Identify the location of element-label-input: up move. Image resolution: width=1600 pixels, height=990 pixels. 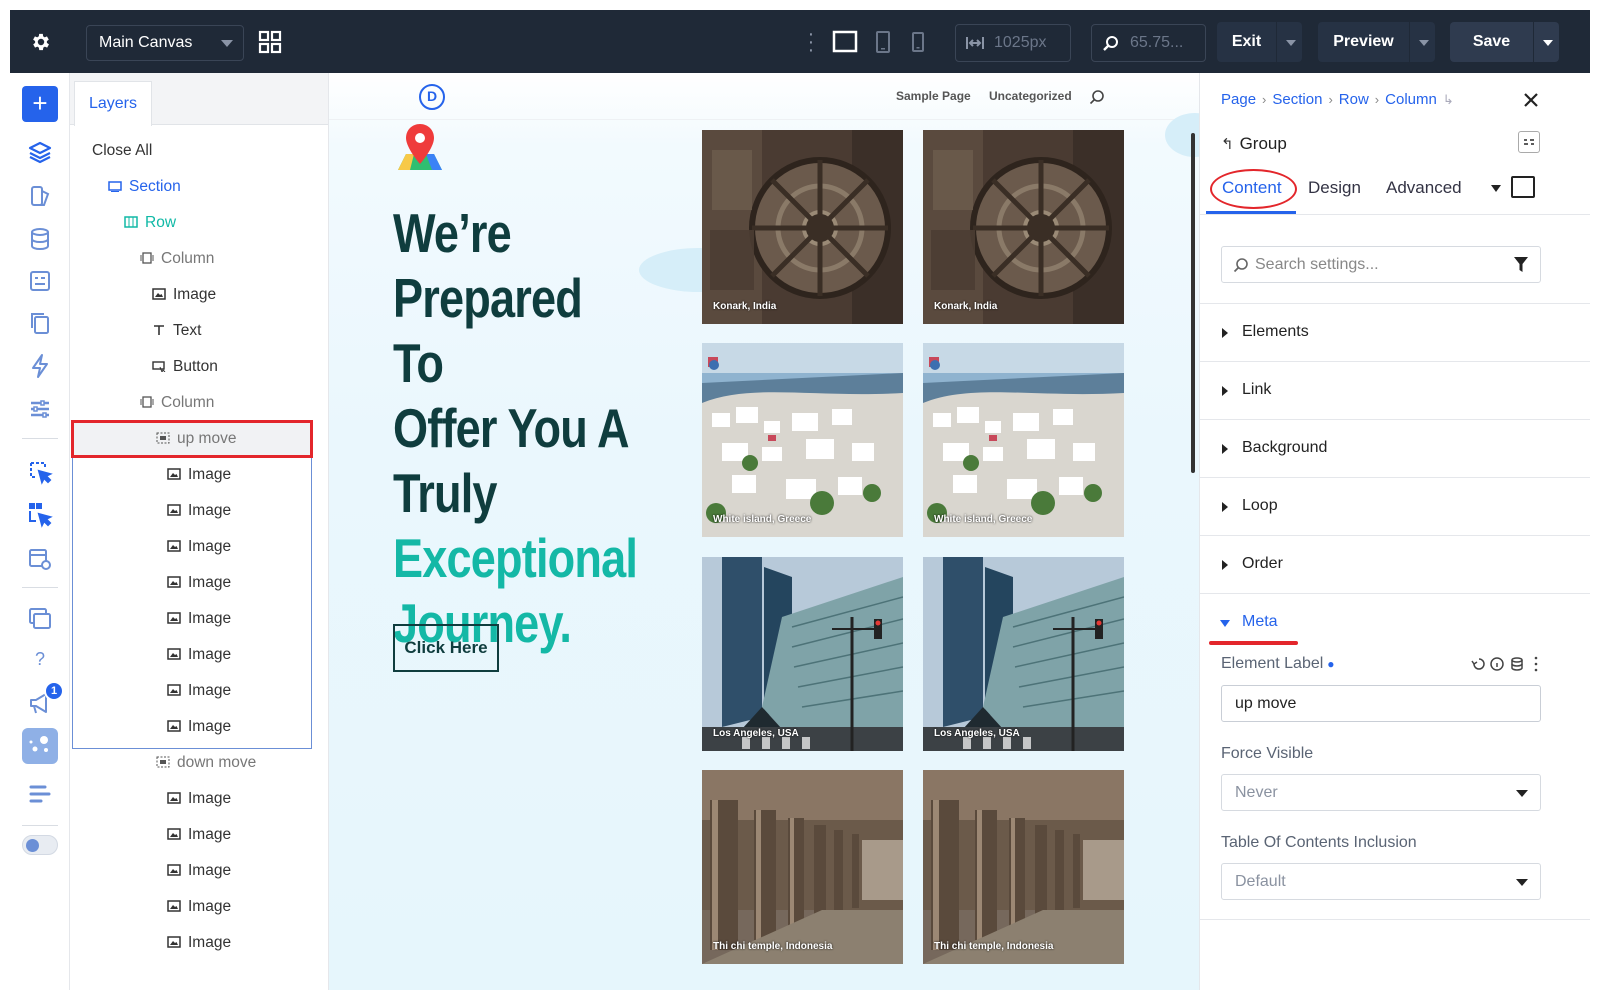
(1381, 703).